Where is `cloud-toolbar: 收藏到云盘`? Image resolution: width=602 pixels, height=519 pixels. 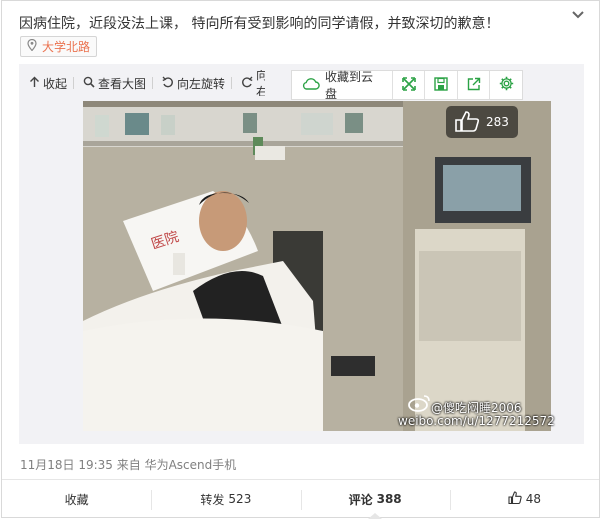 cloud-toolbar: 收藏到云盘 is located at coordinates (407, 85).